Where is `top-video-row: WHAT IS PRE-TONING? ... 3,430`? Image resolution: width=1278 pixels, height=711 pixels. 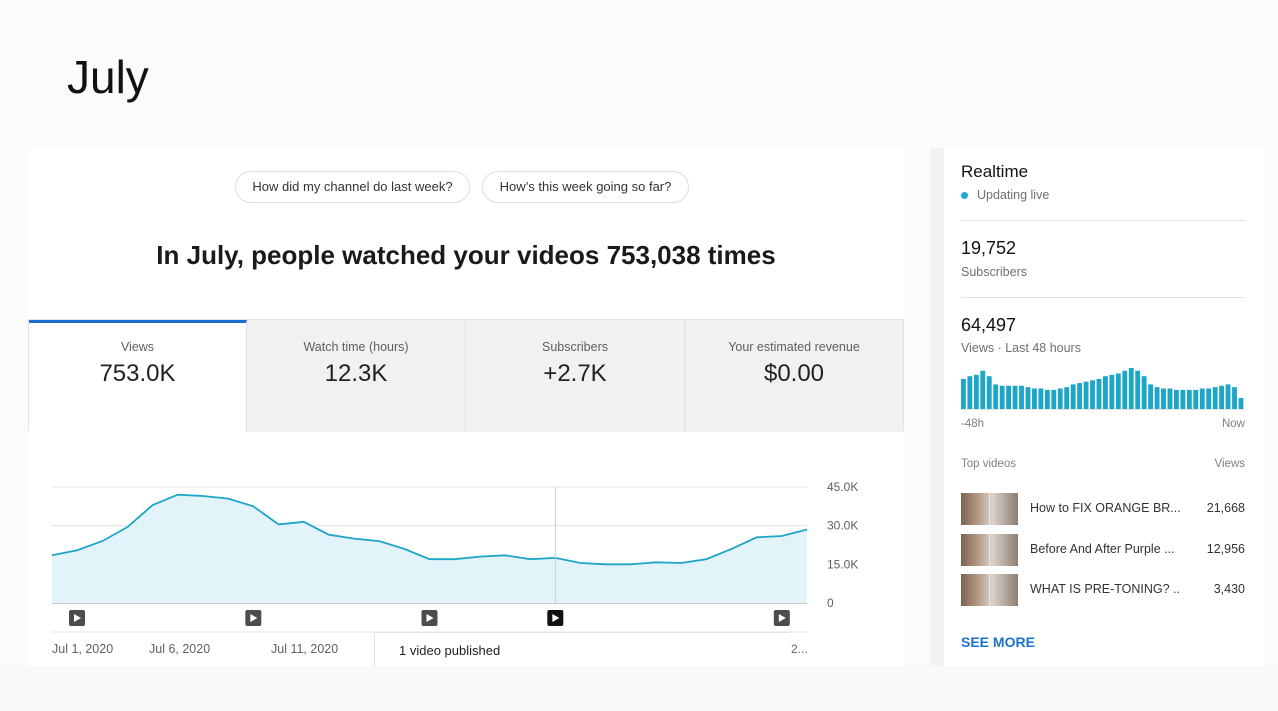
top-video-row: WHAT IS PRE-TONING? ... 3,430 is located at coordinates (1103, 590).